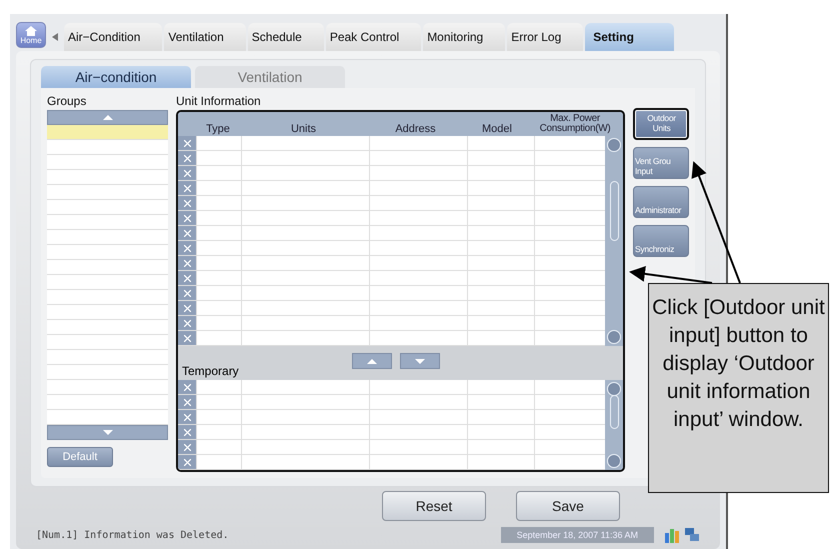  I want to click on groups-title: Groups, so click(67, 101).